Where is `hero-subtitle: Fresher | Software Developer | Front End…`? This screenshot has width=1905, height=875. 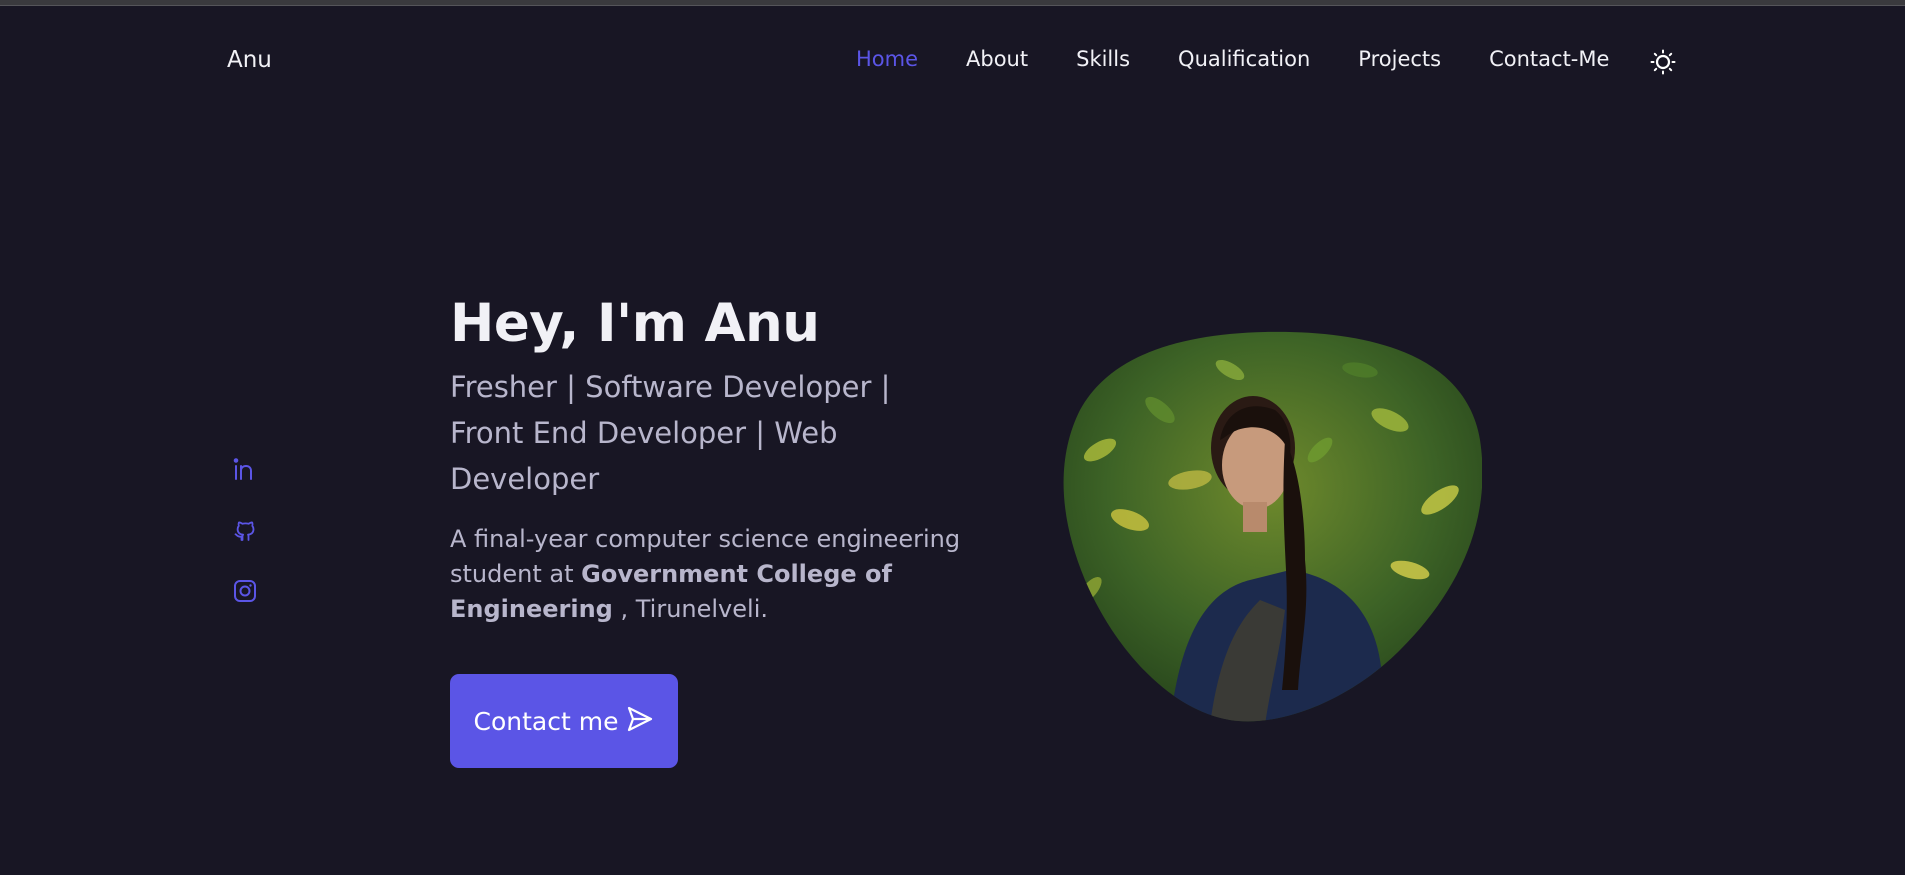 hero-subtitle: Fresher | Software Developer | Front End… is located at coordinates (670, 433).